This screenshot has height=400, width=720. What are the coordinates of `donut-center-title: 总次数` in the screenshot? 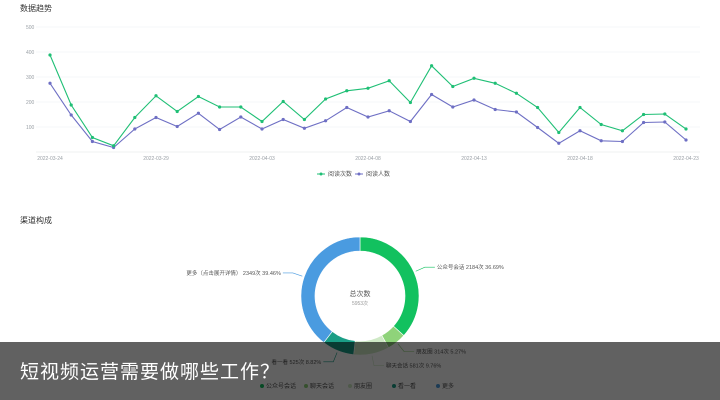 It's located at (360, 293).